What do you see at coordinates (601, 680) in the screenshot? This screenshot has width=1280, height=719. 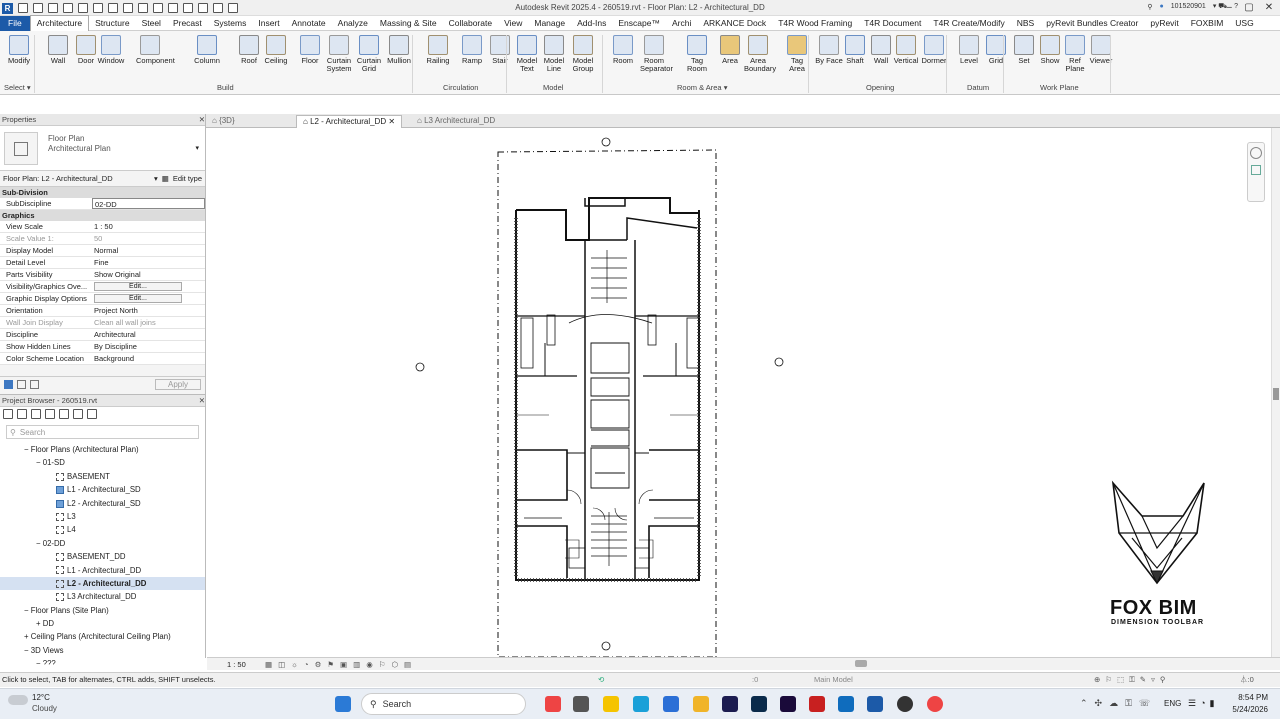 I see `worksharing-icon: ⟲` at bounding box center [601, 680].